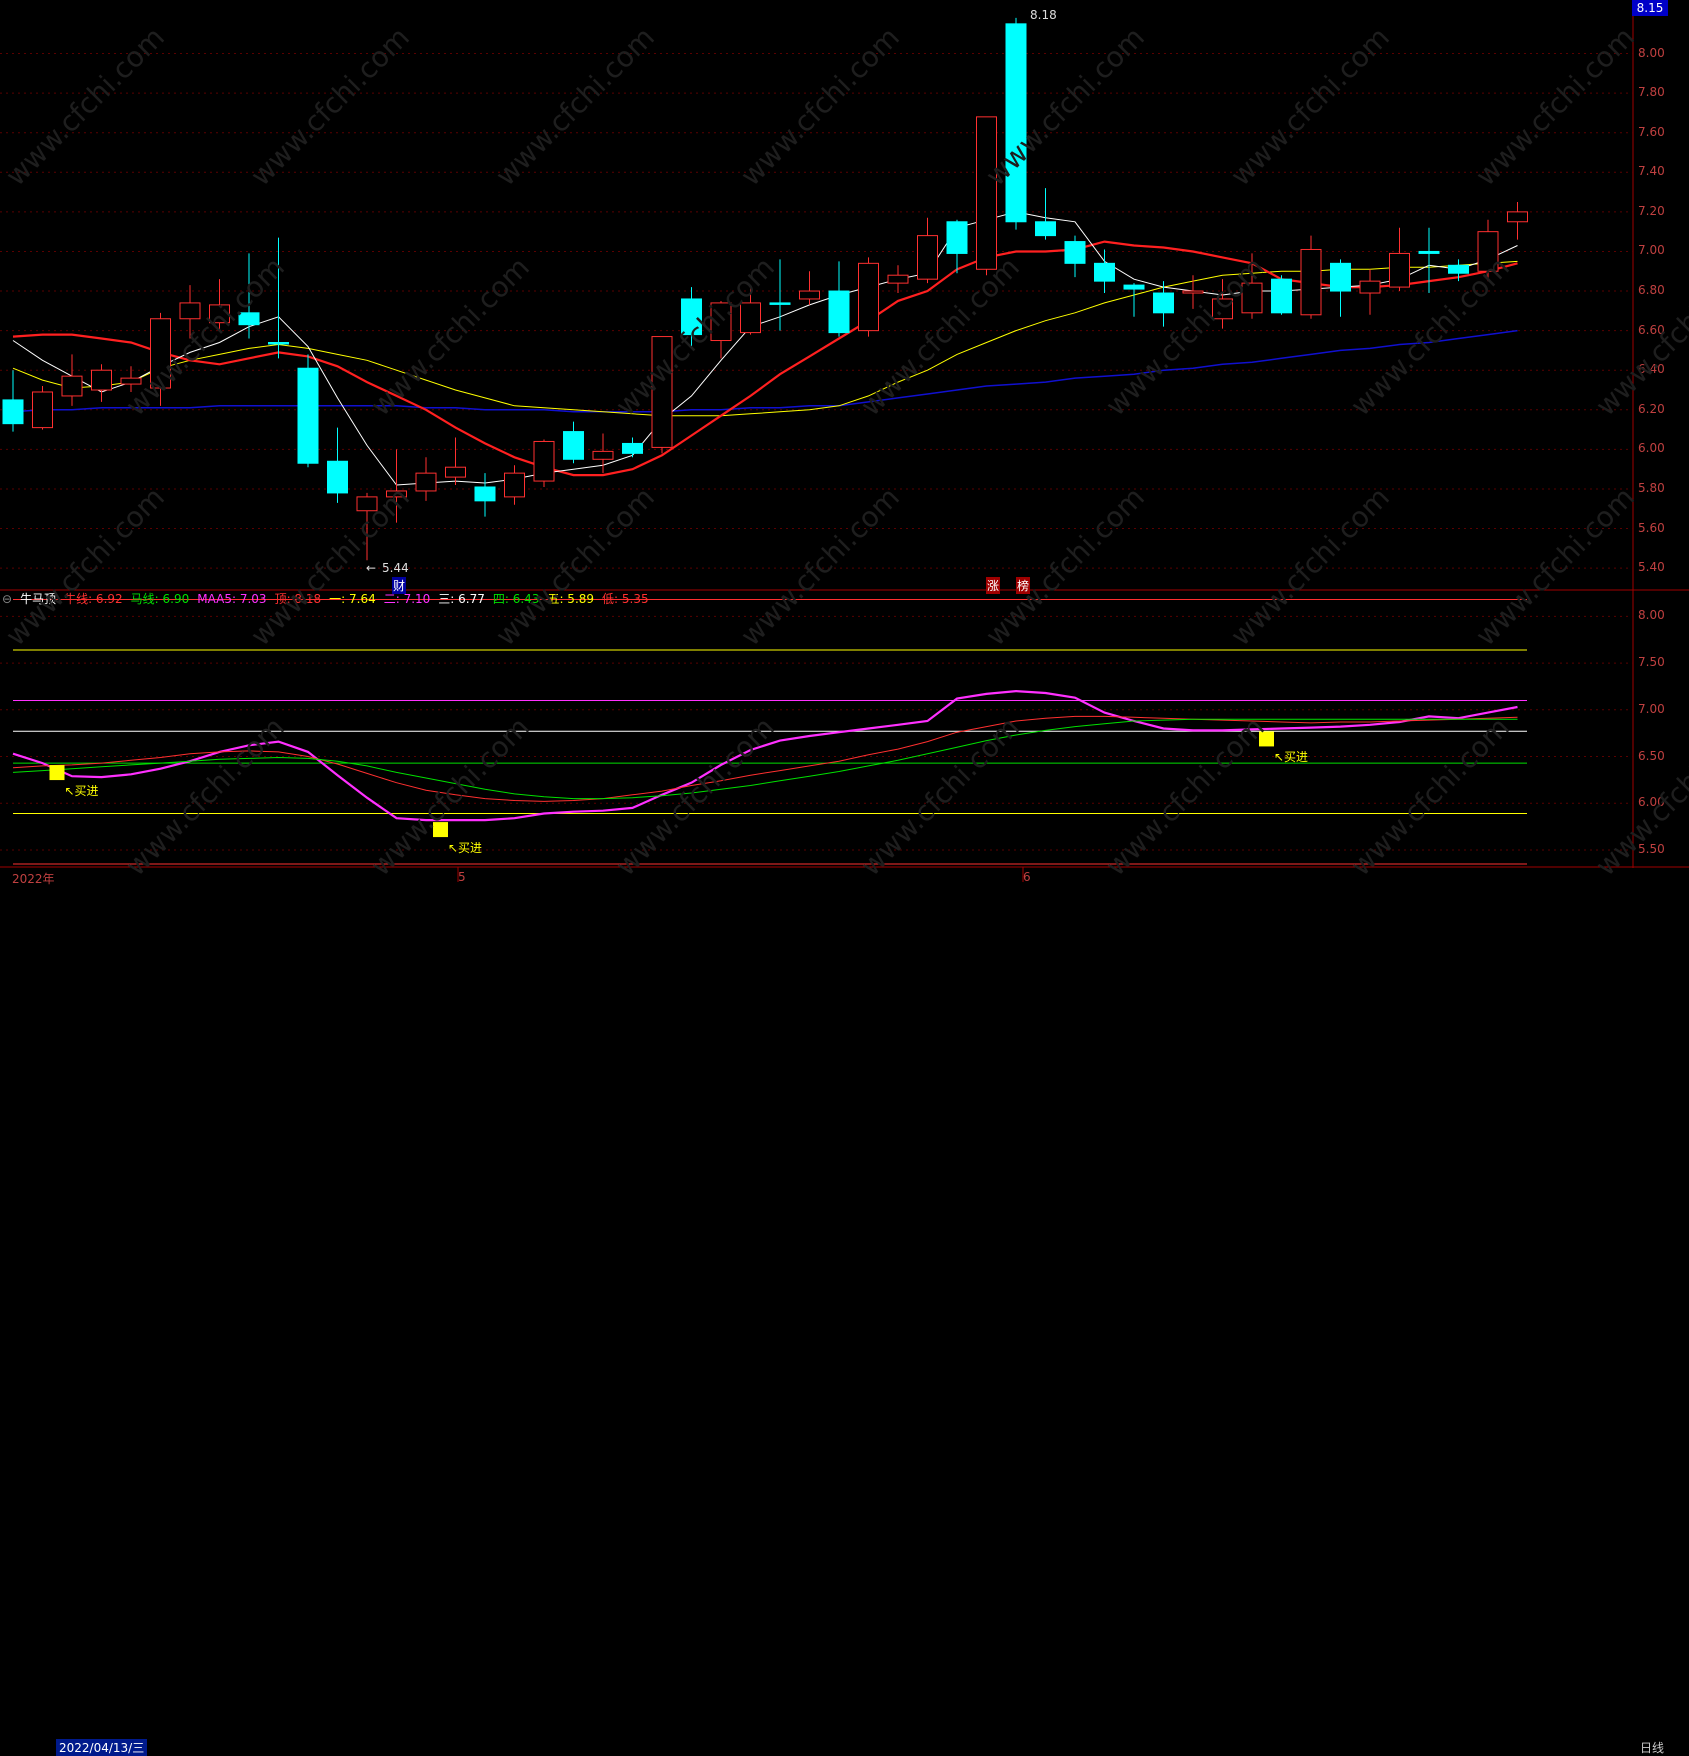 Image resolution: width=1689 pixels, height=1756 pixels. What do you see at coordinates (57, 773) in the screenshot?
I see `buy-signal-marker` at bounding box center [57, 773].